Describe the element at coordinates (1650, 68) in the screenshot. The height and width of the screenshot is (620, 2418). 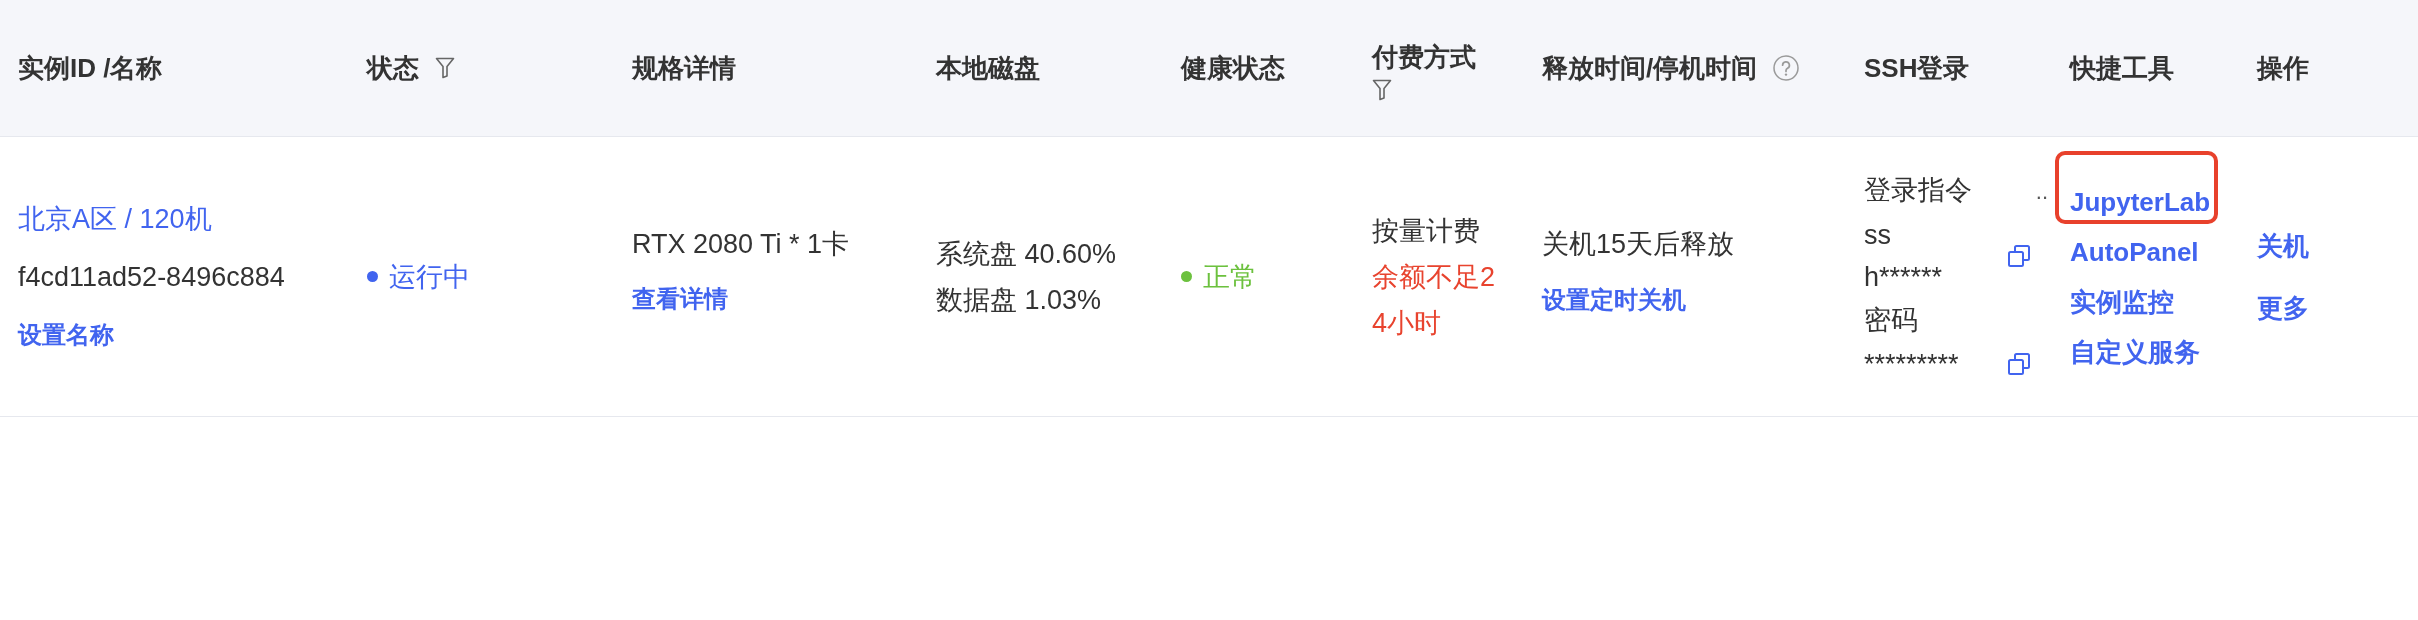
I see `column-header: 释放时间/停机时间` at that location.